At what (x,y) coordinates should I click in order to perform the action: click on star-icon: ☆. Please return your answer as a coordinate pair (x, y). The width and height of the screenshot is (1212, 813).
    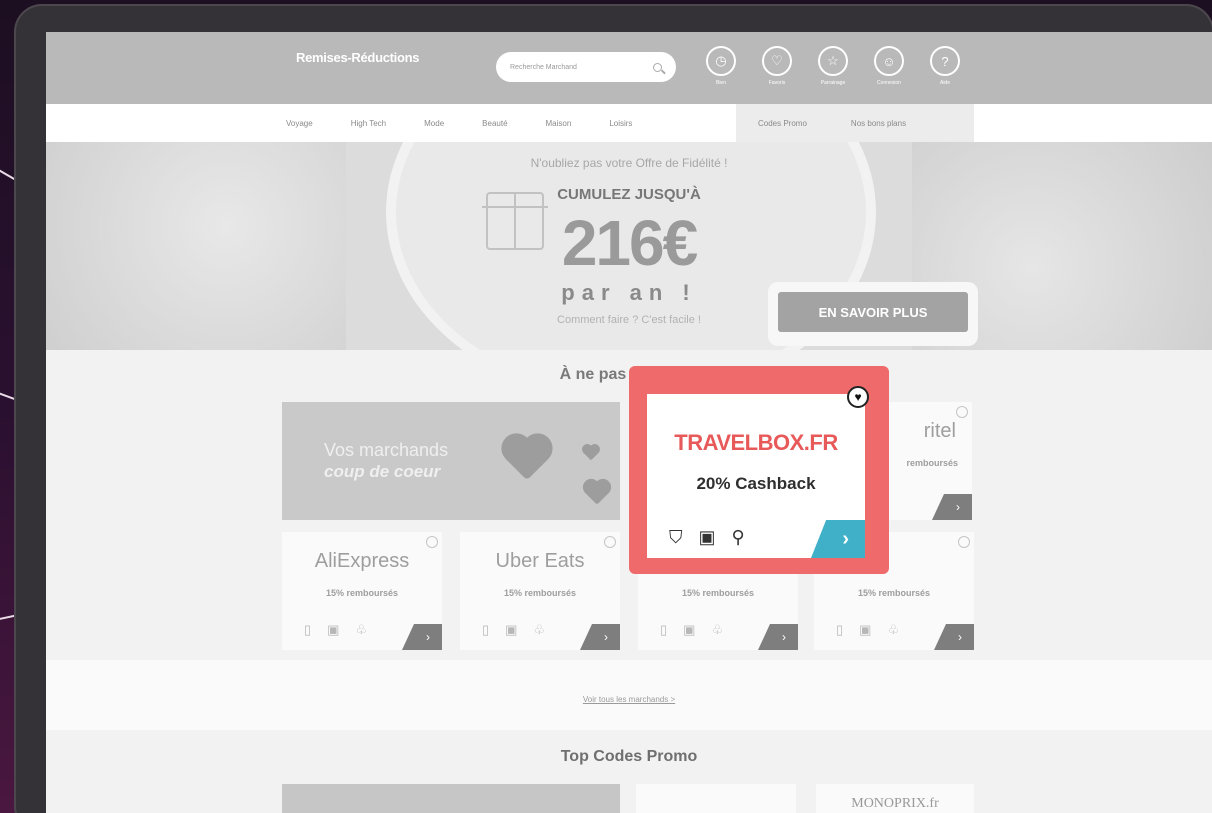
    Looking at the image, I should click on (833, 61).